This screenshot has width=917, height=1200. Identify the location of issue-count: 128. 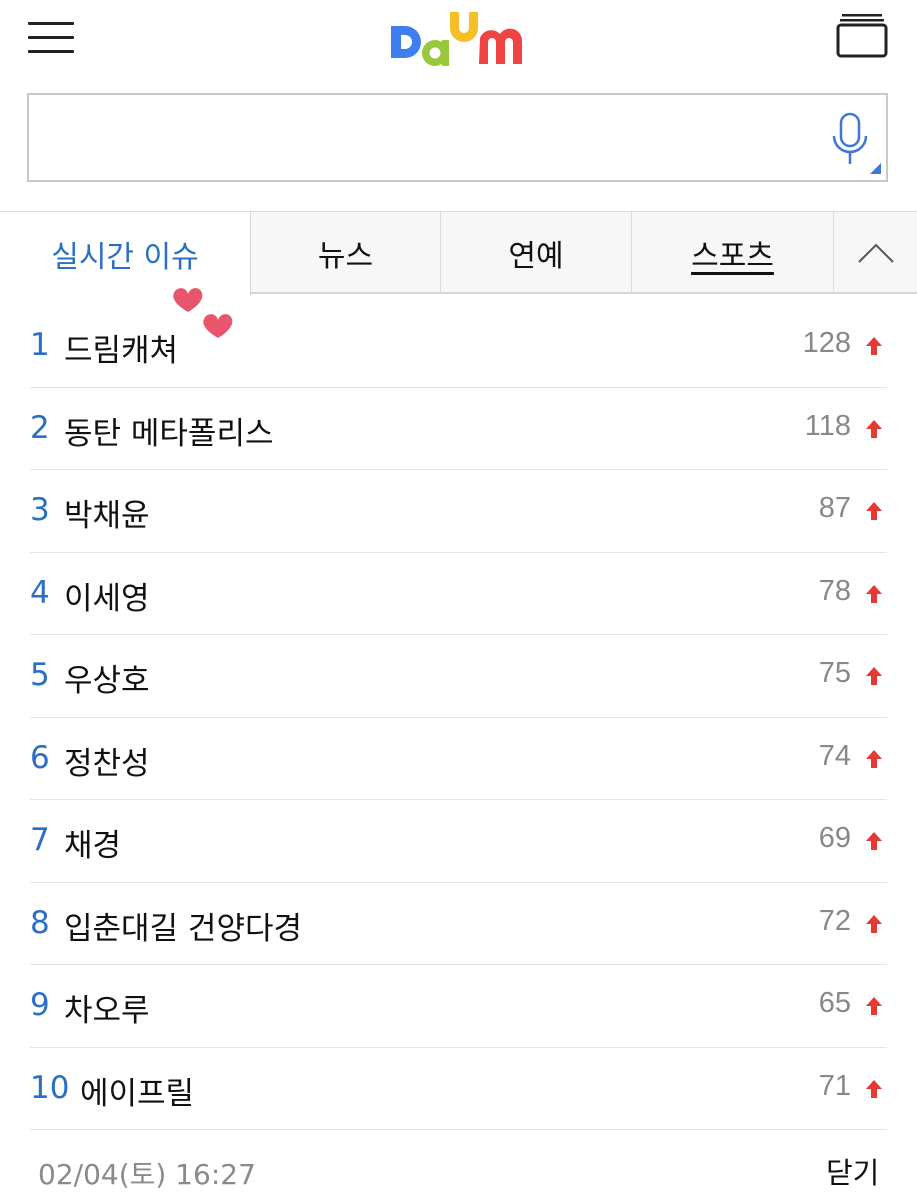
(826, 343).